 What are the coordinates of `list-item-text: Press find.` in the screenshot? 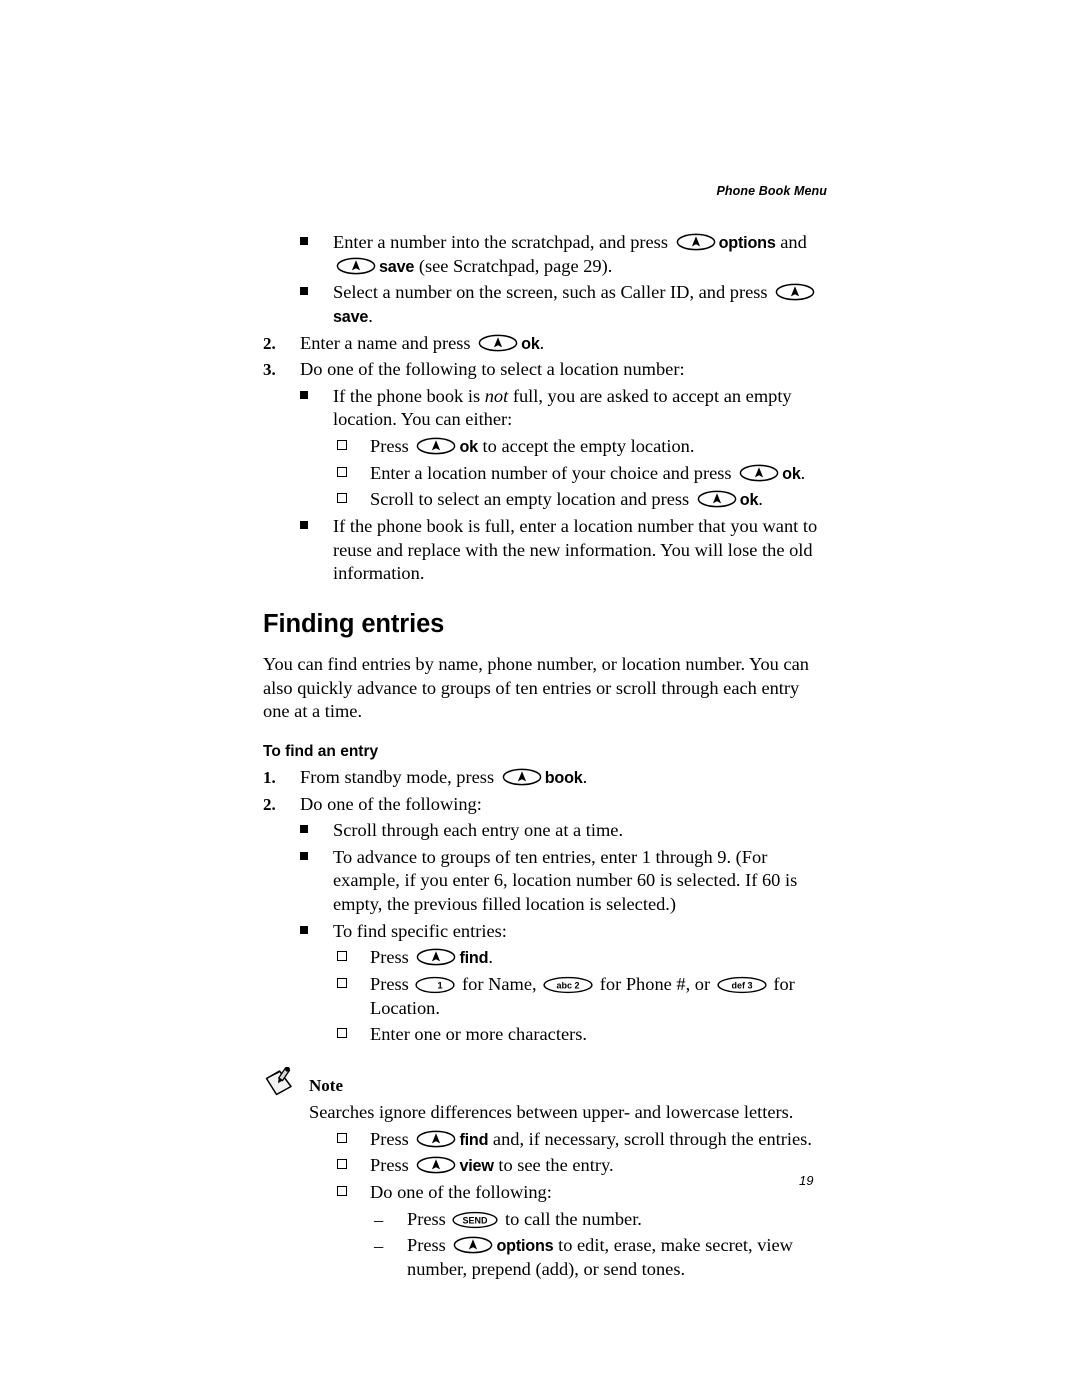 It's located at (596, 958).